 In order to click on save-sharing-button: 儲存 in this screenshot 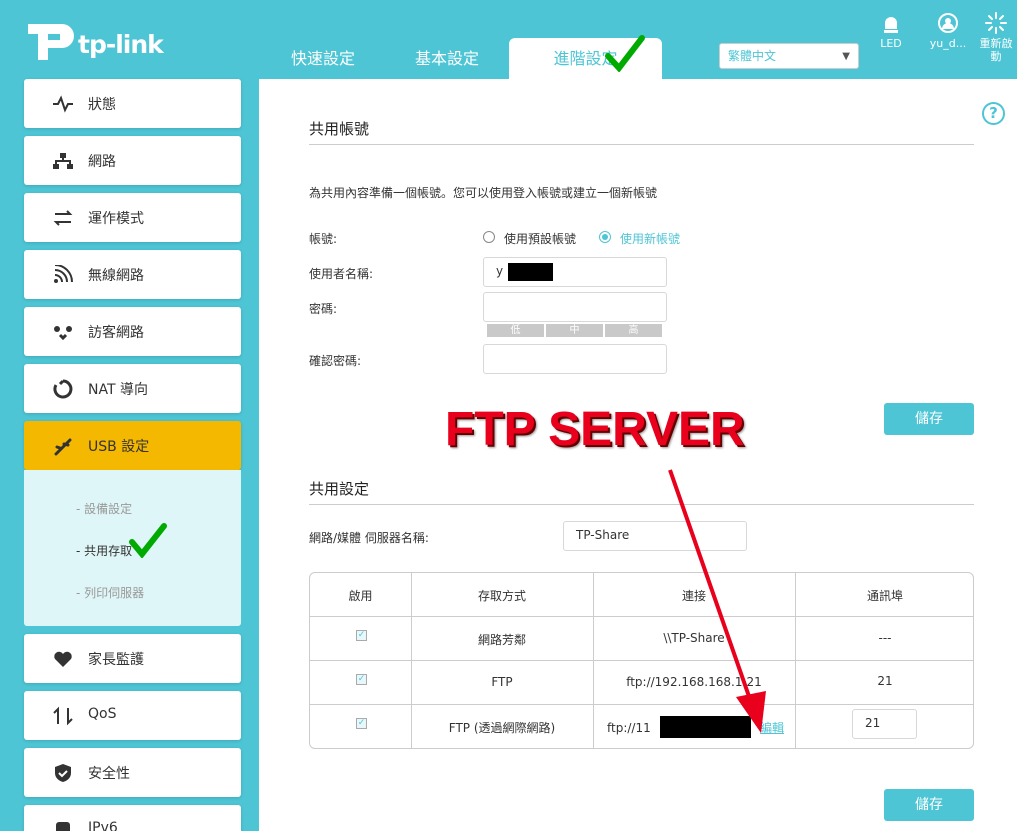, I will do `click(929, 805)`.